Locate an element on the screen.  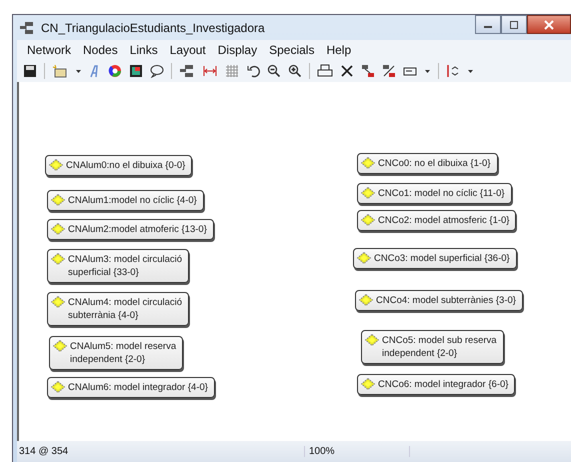
zoom-in-icon is located at coordinates (295, 71).